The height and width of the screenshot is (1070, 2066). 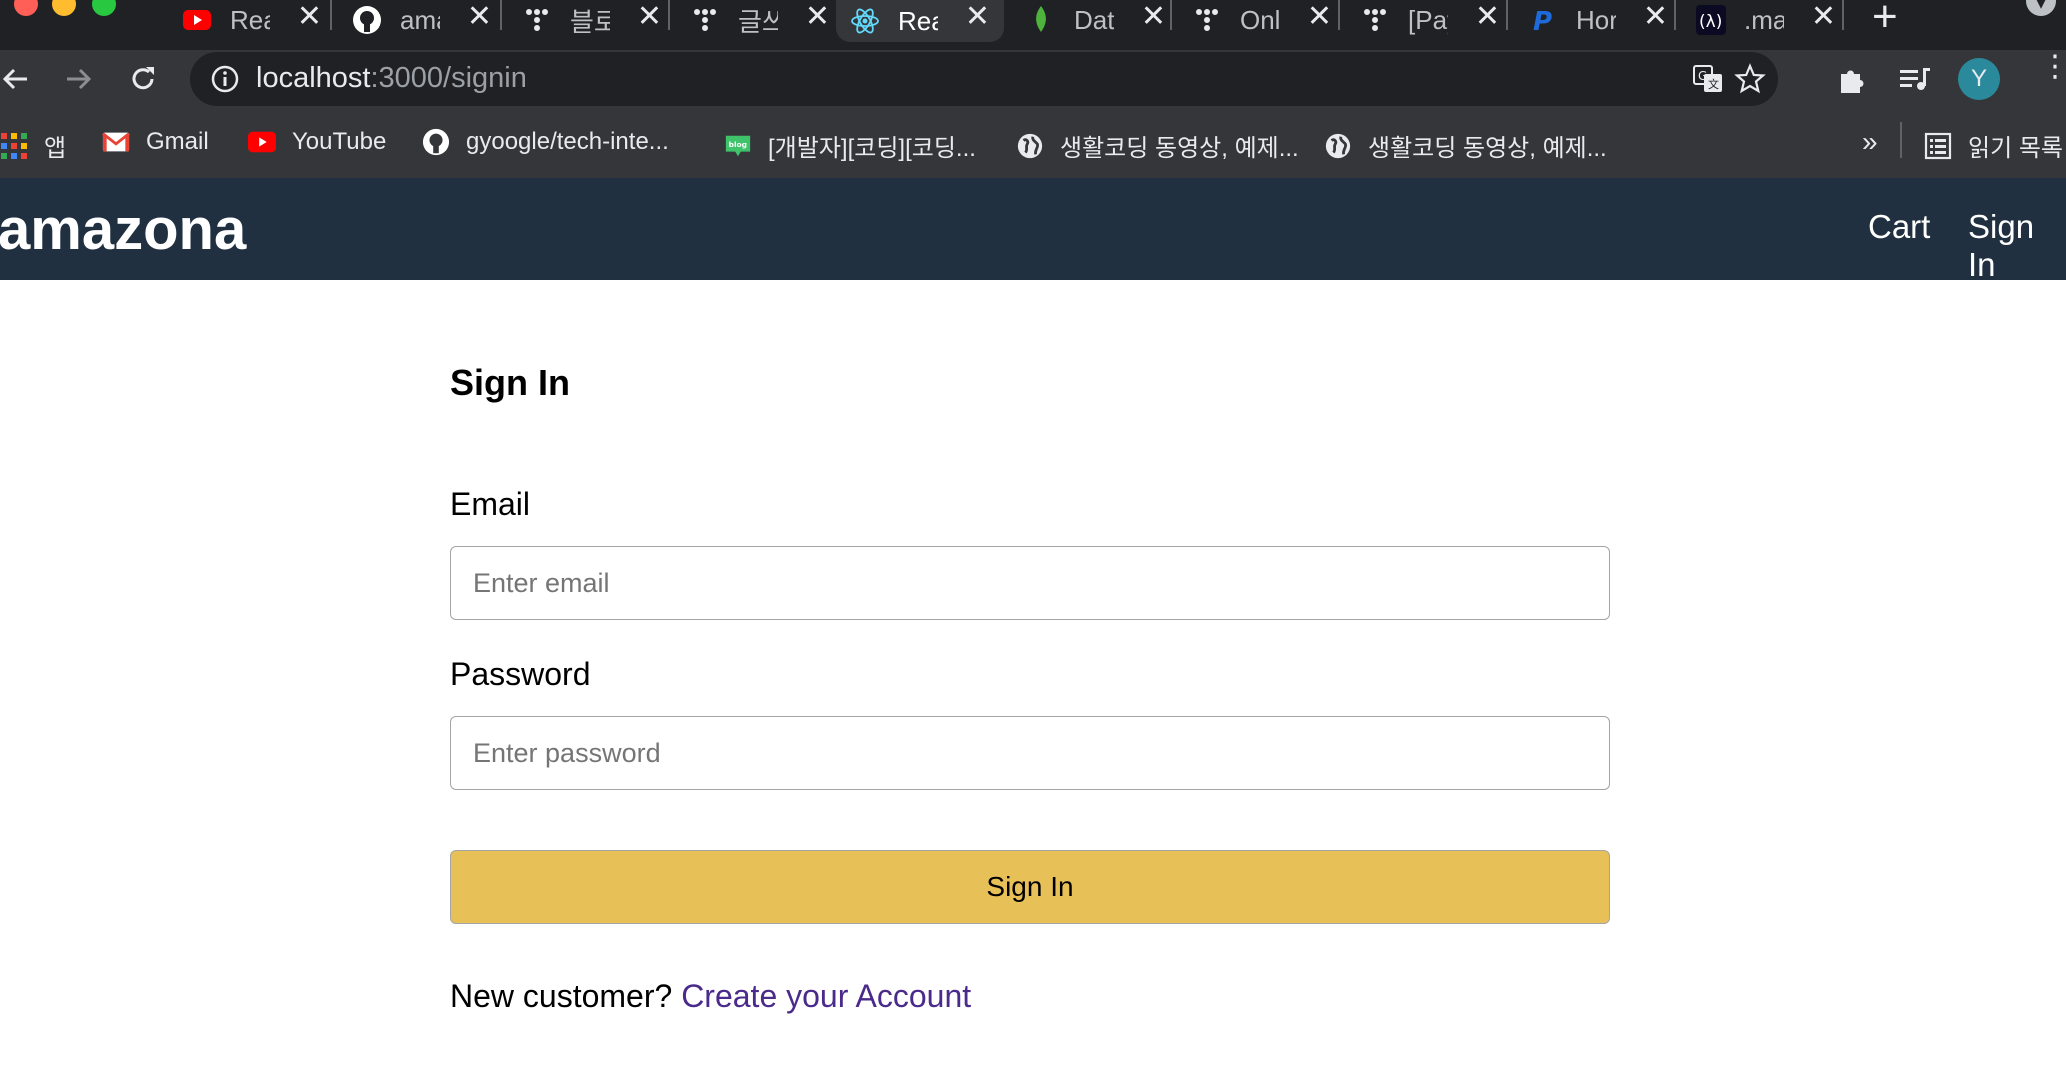 I want to click on bookmark-star-icon, so click(x=1750, y=79).